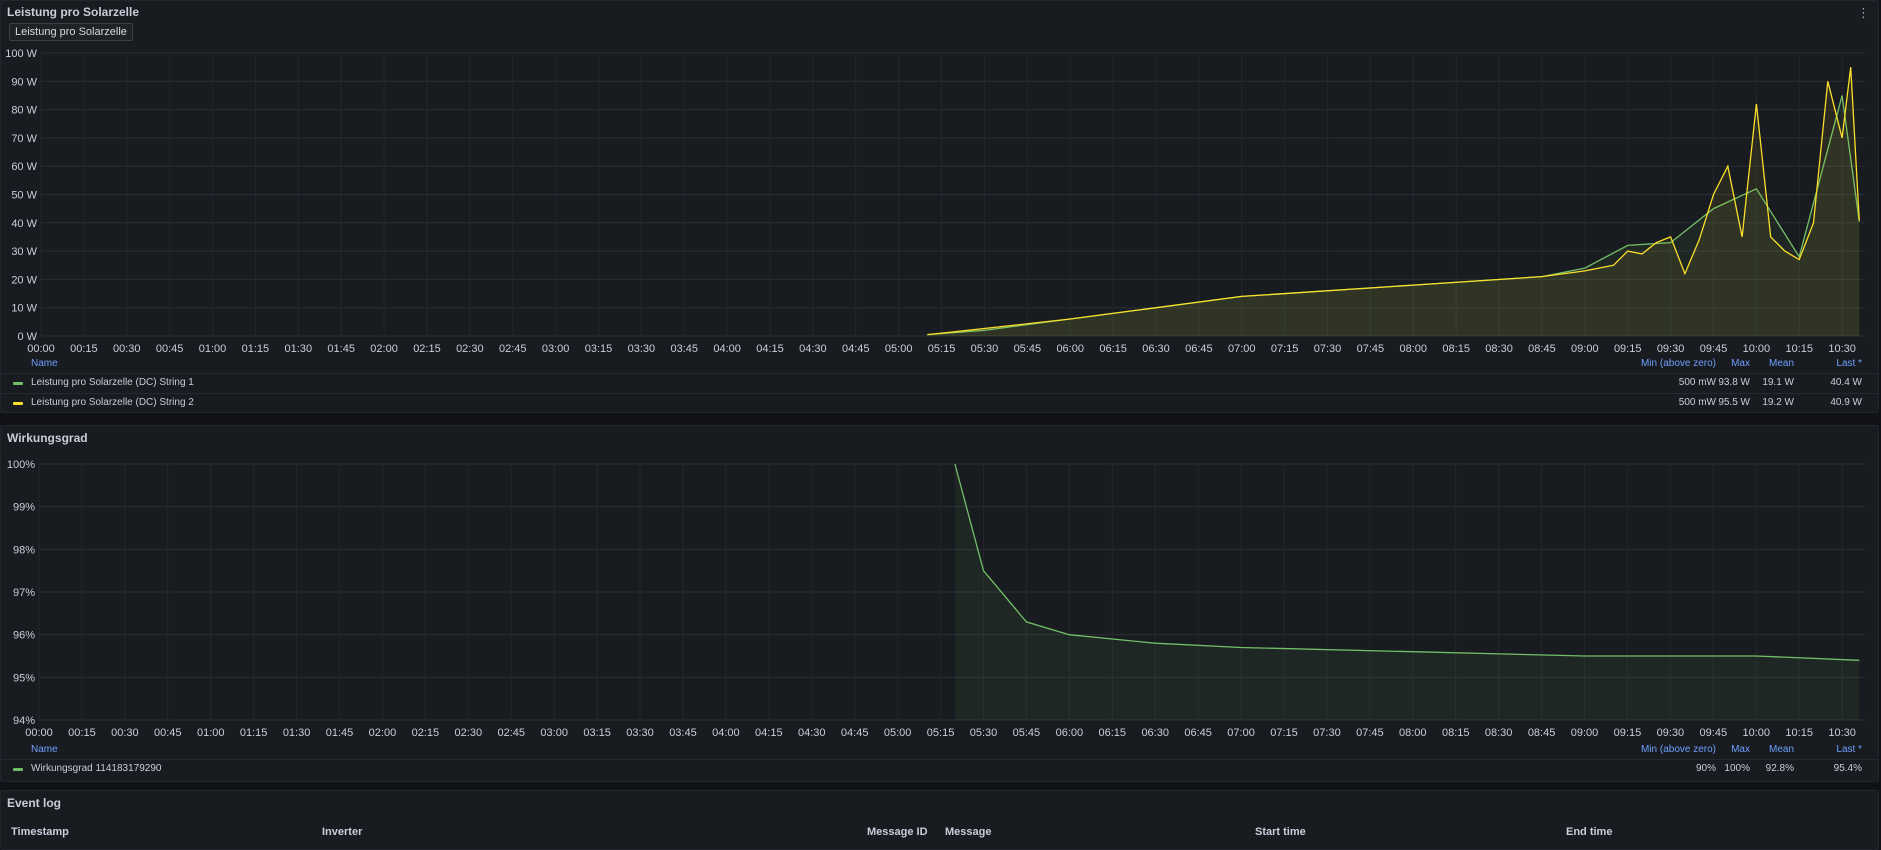  Describe the element at coordinates (24, 224) in the screenshot. I see `y-tick-label: 40 W` at that location.